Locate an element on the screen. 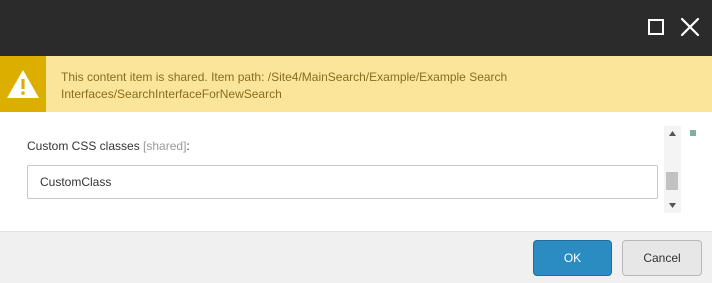 This screenshot has width=712, height=283. field-label: Custom CSS classes [shared]: is located at coordinates (108, 146).